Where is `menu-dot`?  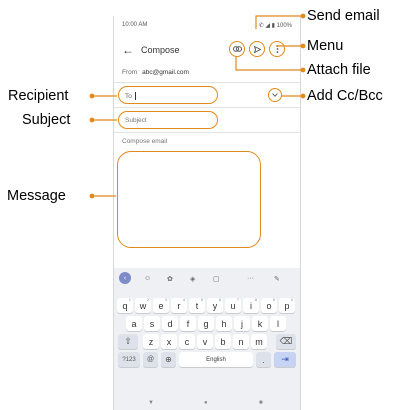
menu-dot is located at coordinates (303, 46).